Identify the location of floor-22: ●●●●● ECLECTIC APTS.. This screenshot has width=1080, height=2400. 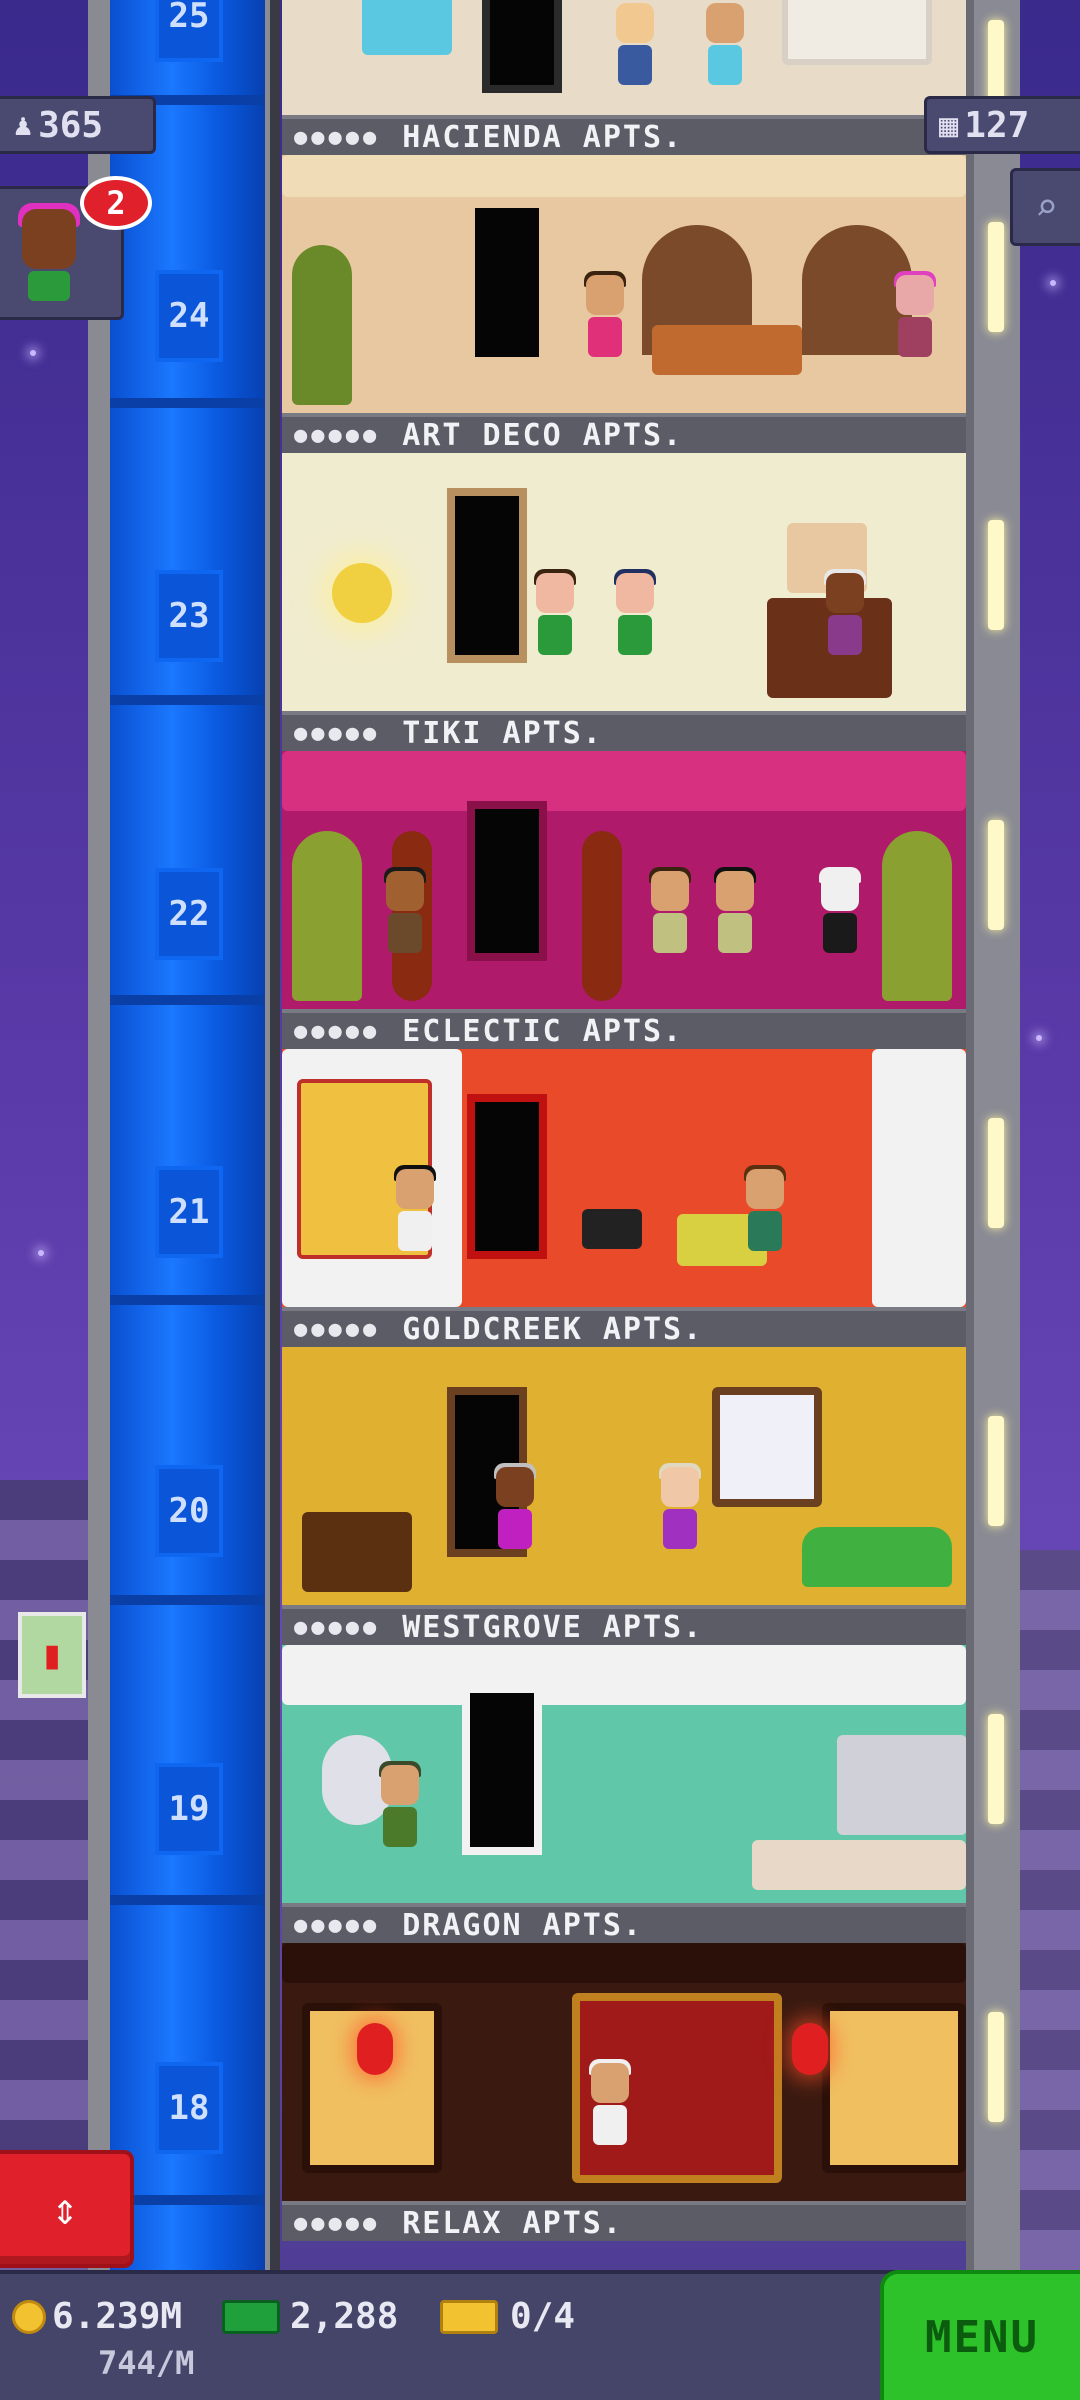
(624, 900).